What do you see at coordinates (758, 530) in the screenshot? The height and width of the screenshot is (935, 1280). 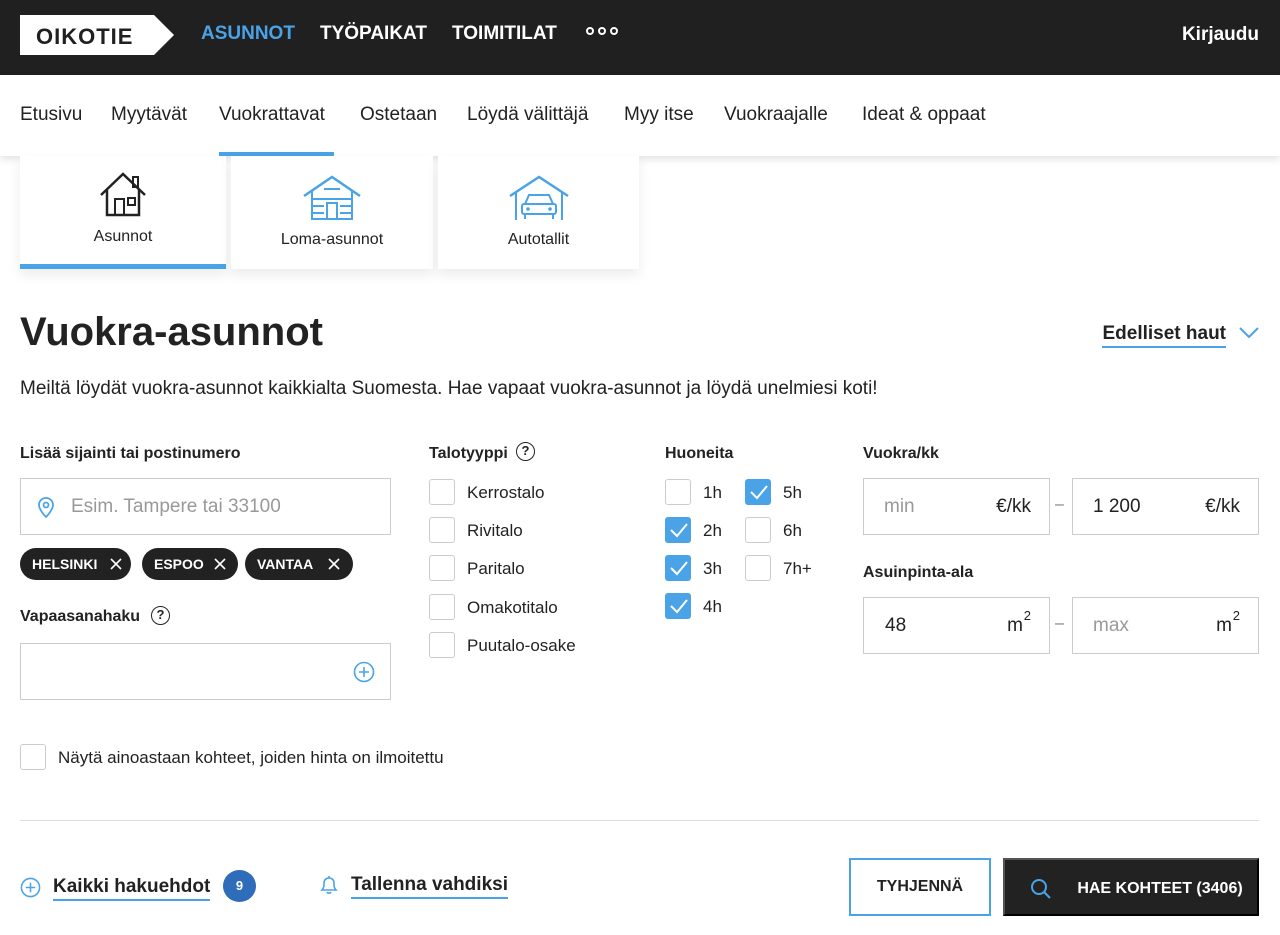 I see `checkbox-6h` at bounding box center [758, 530].